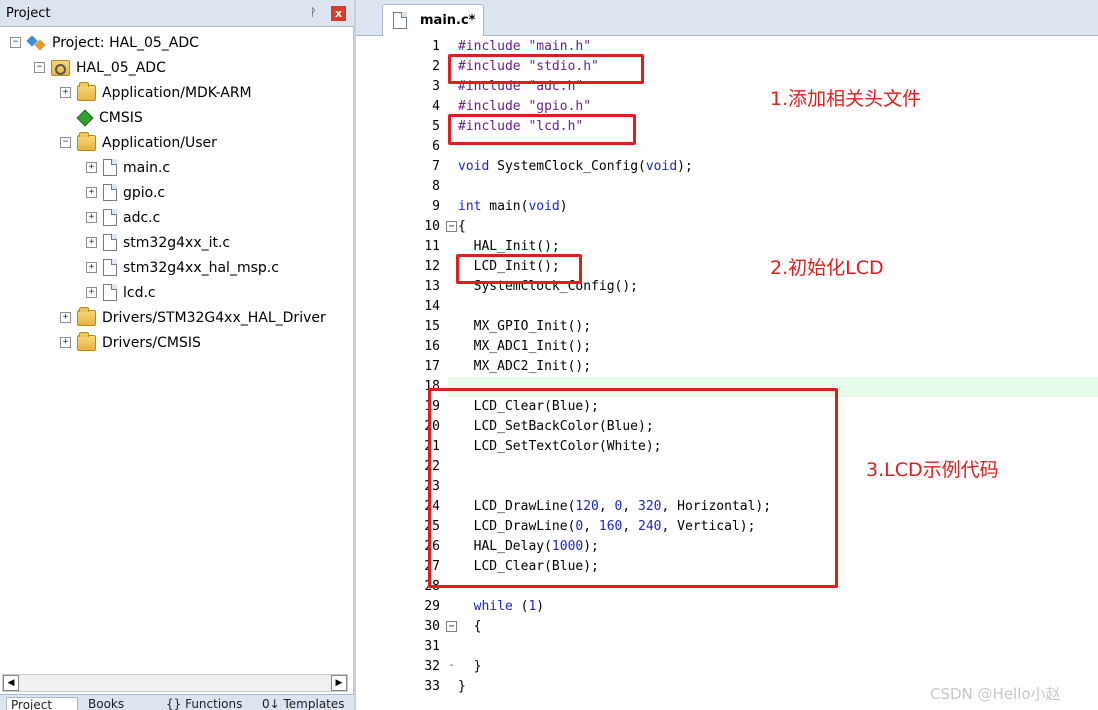 Image resolution: width=1098 pixels, height=710 pixels. Describe the element at coordinates (432, 226) in the screenshot. I see `line-number: 10` at that location.